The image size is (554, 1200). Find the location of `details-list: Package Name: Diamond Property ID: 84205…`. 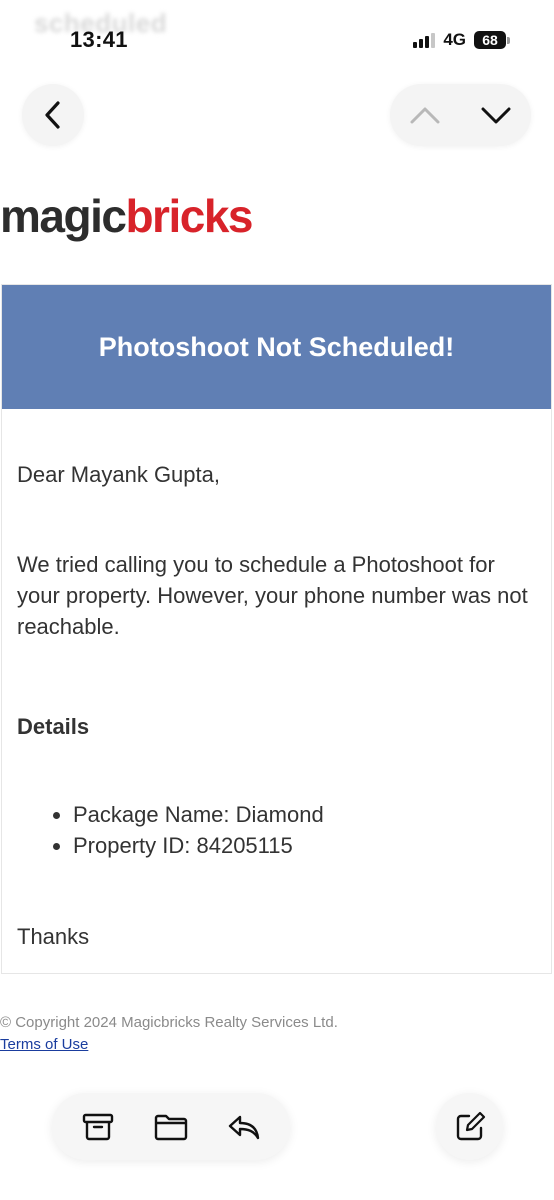

details-list: Package Name: Diamond Property ID: 84205… is located at coordinates (170, 830).